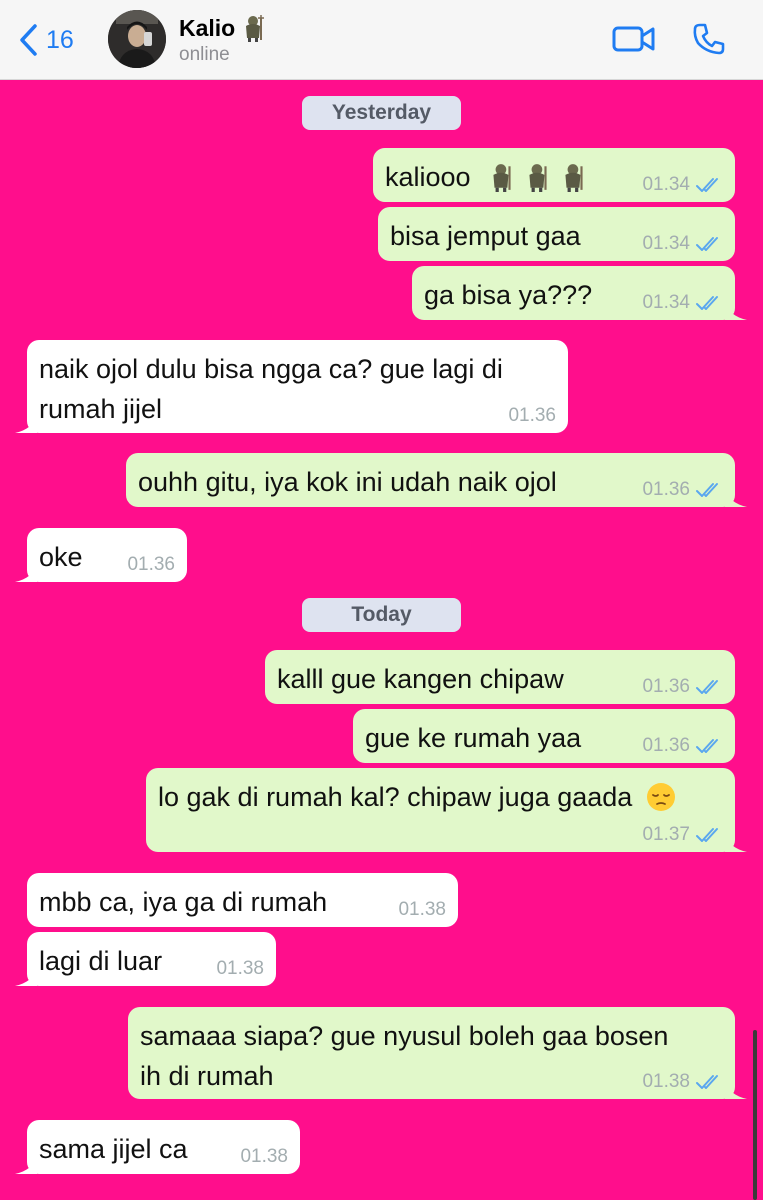  I want to click on incoming-message: sama jijel ca 01.38, so click(157, 1147).